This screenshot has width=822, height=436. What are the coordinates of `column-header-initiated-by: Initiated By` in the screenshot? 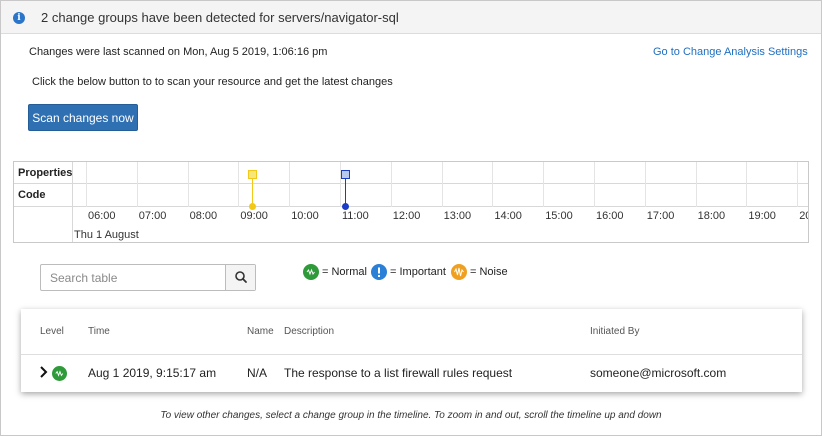 It's located at (614, 331).